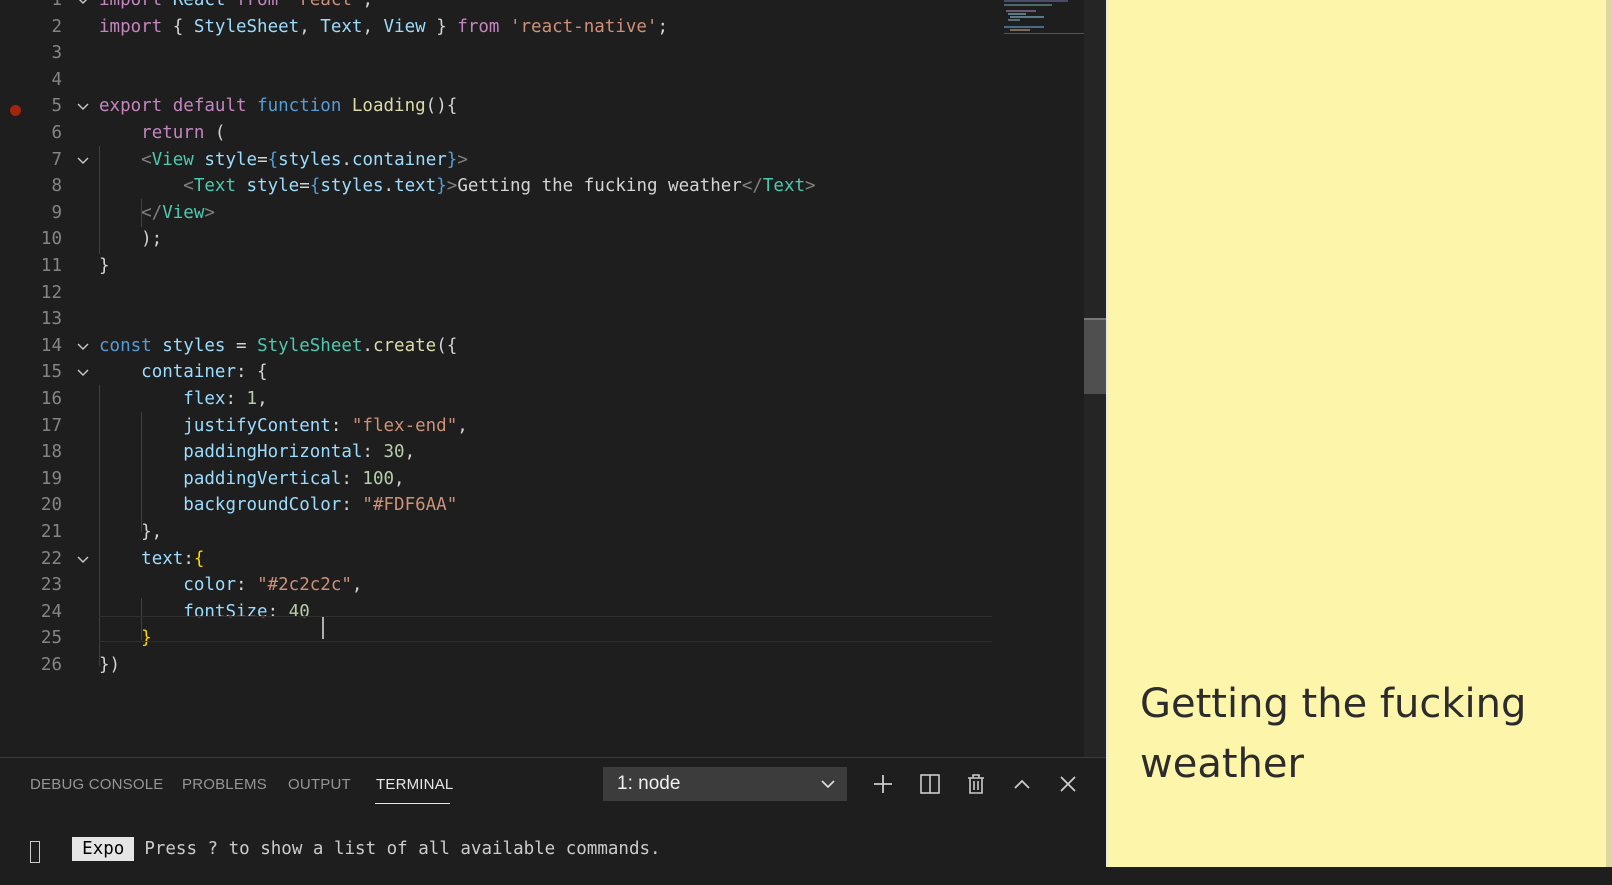 The width and height of the screenshot is (1612, 885). Describe the element at coordinates (325, 425) in the screenshot. I see `code-text: justifyContent: "flex-end",` at that location.